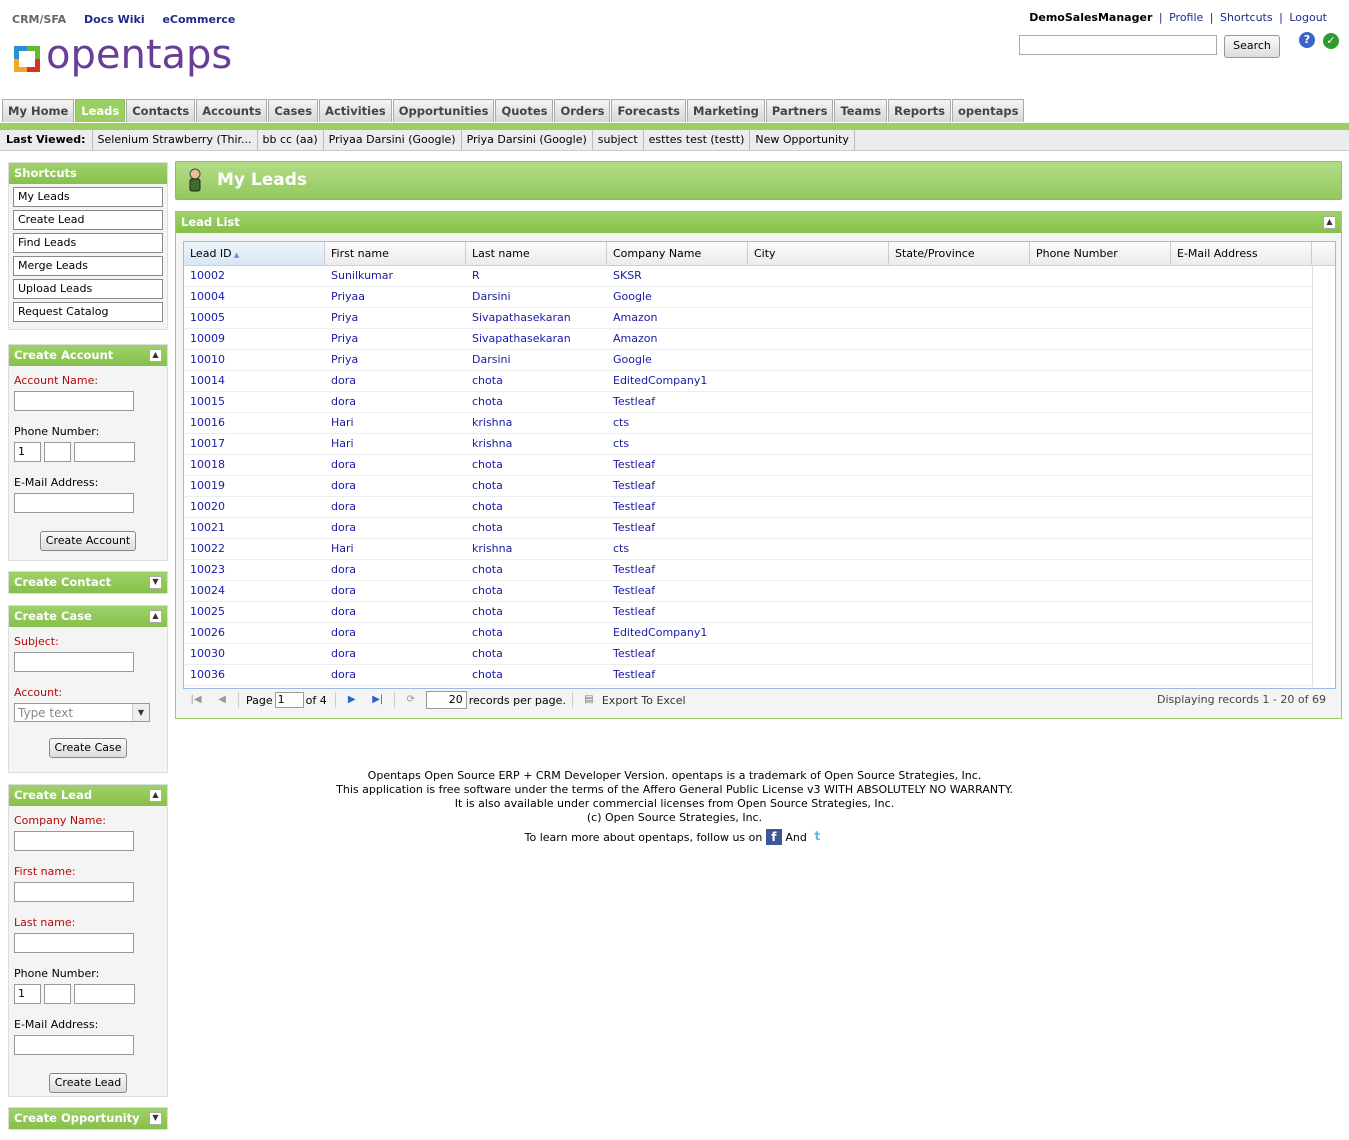 This screenshot has width=1349, height=1140. I want to click on table-cell: R, so click(536, 276).